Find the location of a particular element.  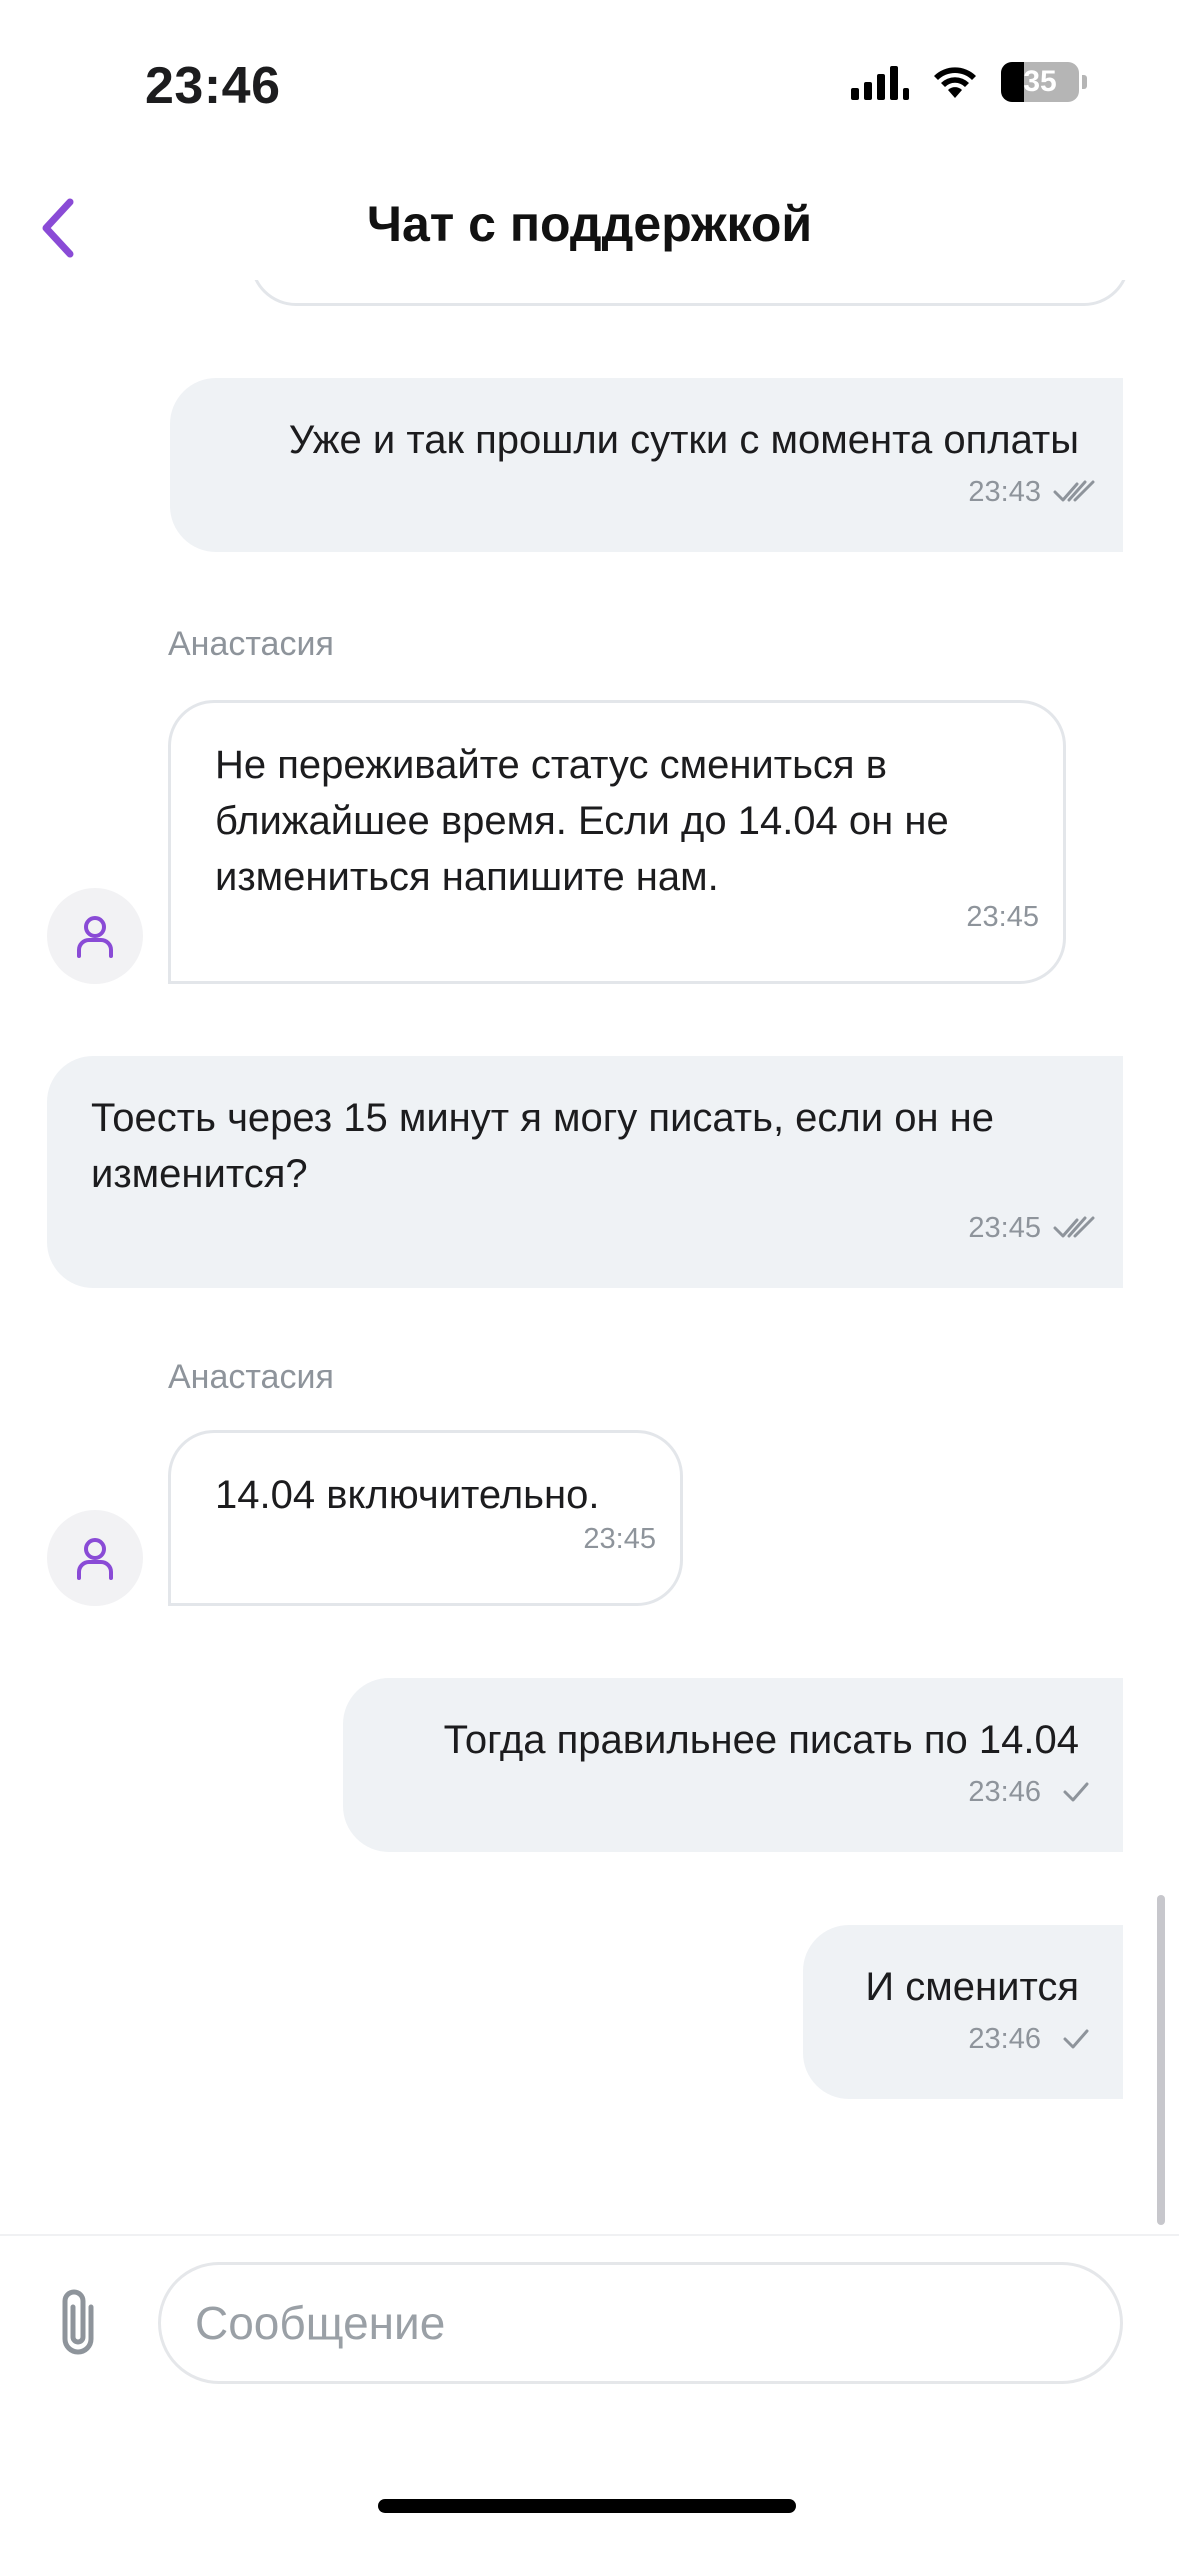

chat-header: Чат с поддержкой is located at coordinates (589, 225).